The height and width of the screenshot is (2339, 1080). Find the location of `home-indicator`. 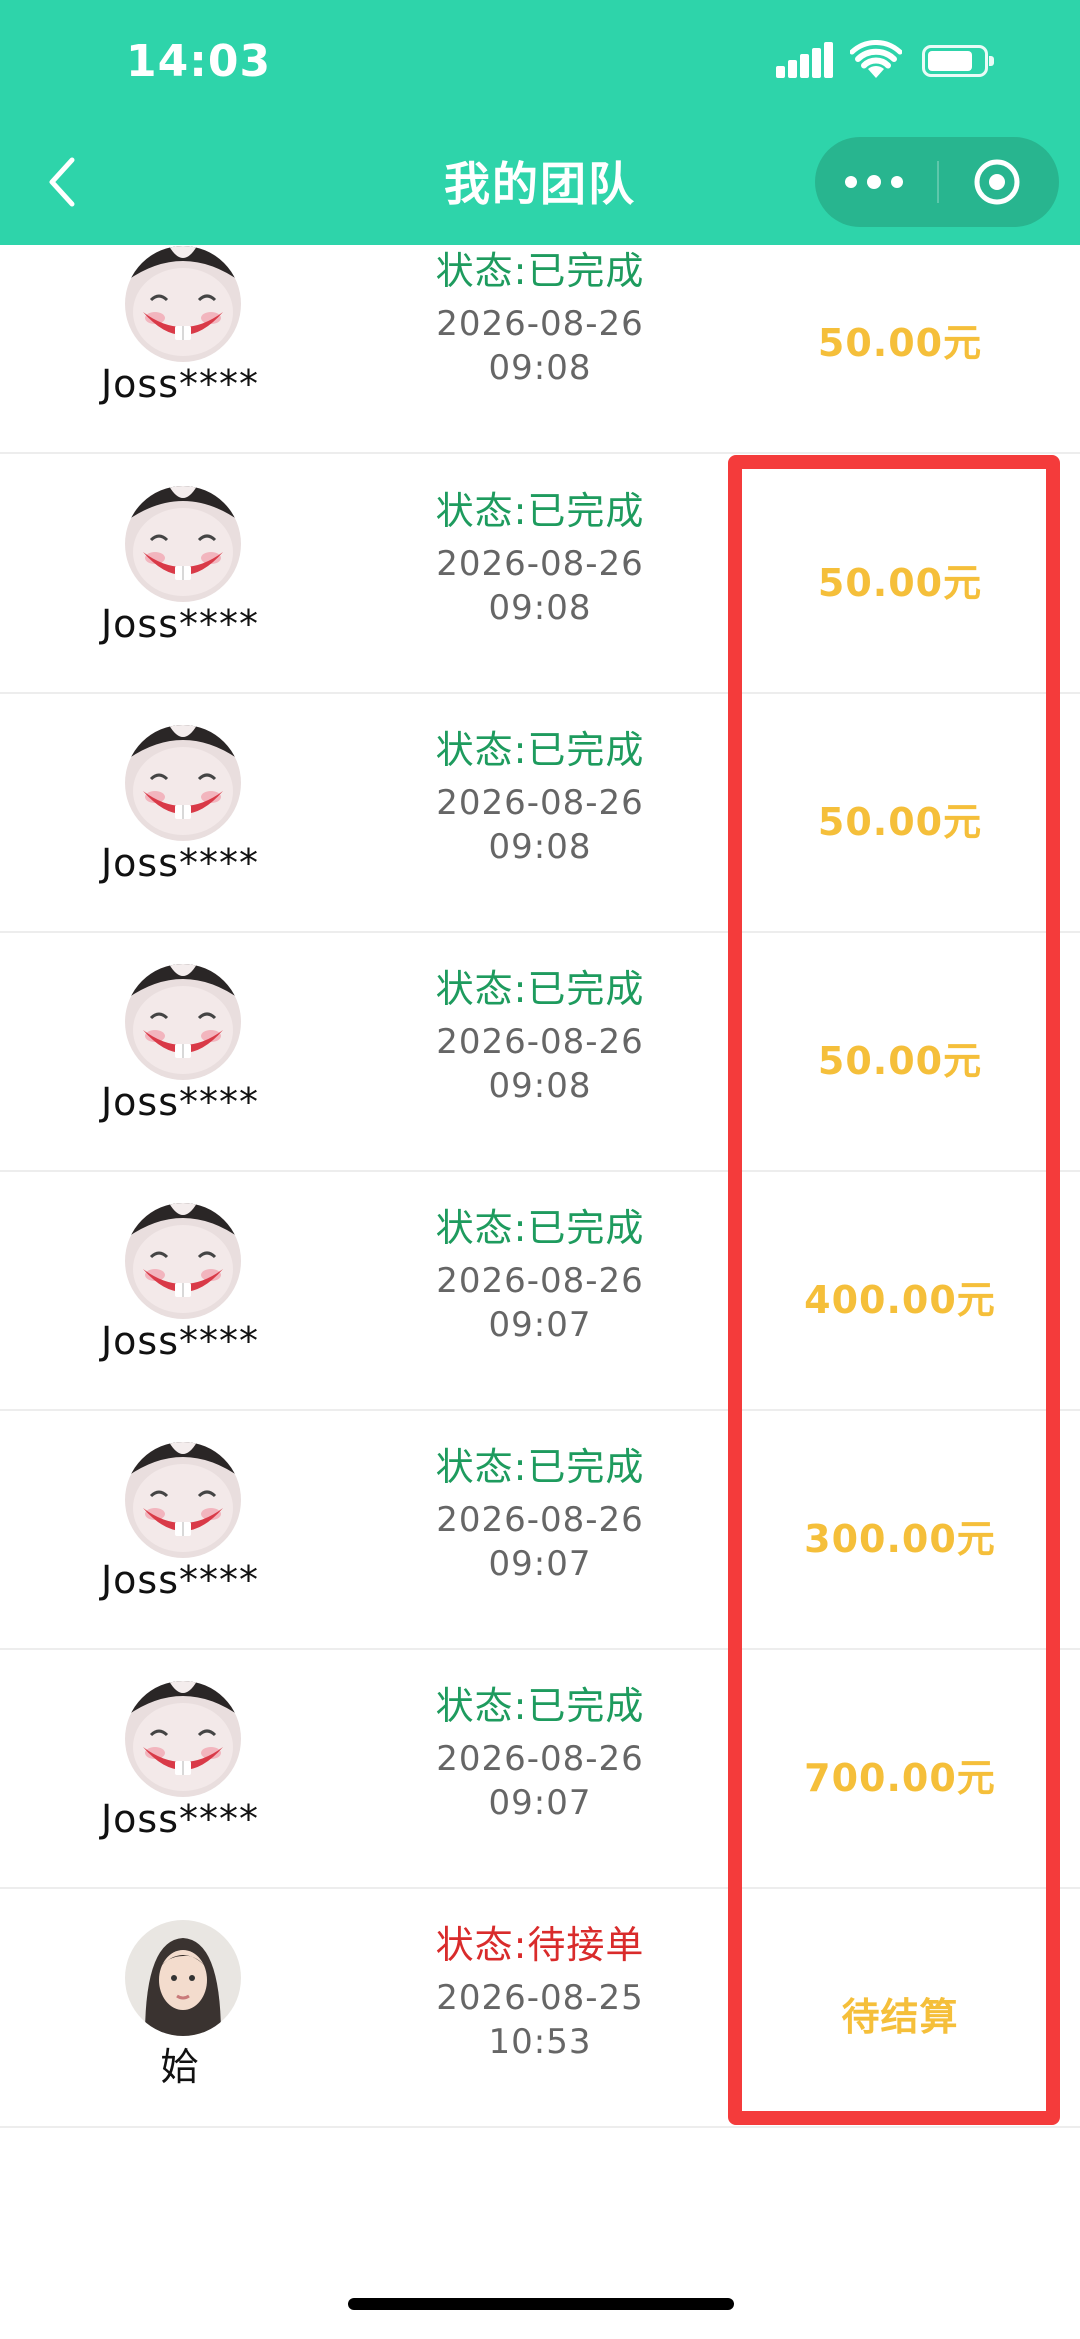

home-indicator is located at coordinates (541, 2304).